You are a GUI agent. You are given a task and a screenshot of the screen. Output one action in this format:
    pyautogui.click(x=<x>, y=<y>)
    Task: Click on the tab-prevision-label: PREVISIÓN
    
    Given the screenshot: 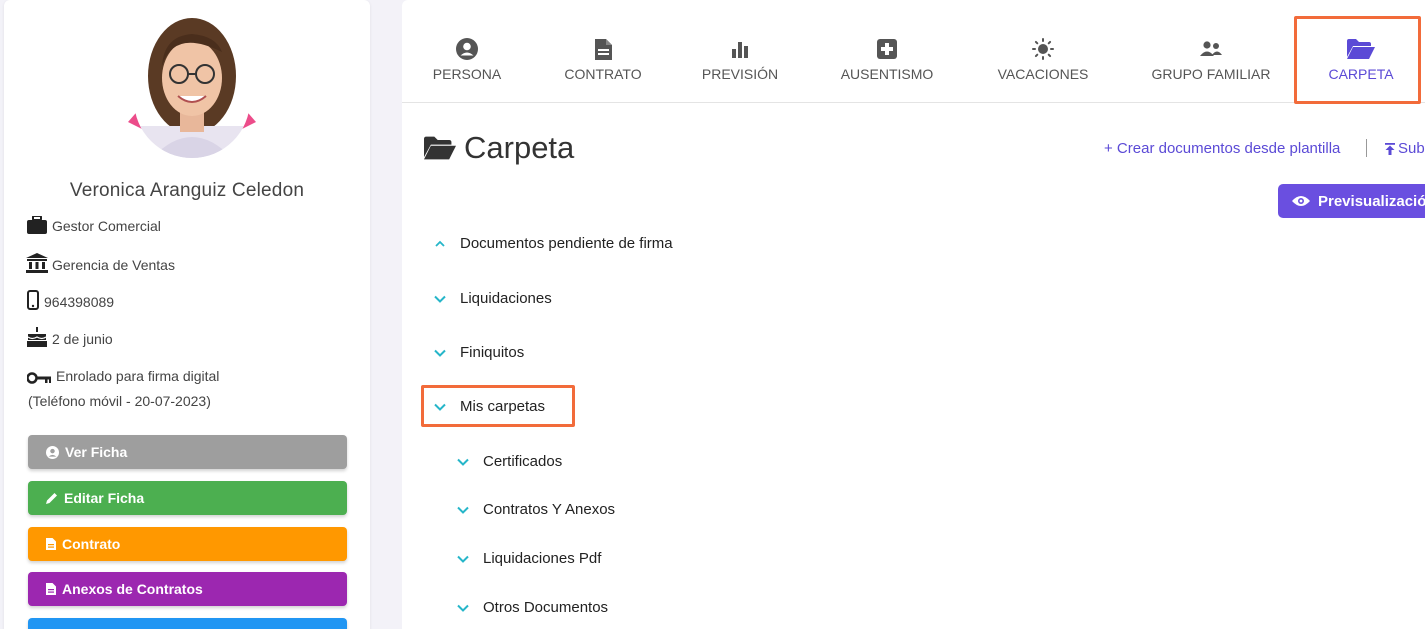 What is the action you would take?
    pyautogui.click(x=740, y=74)
    